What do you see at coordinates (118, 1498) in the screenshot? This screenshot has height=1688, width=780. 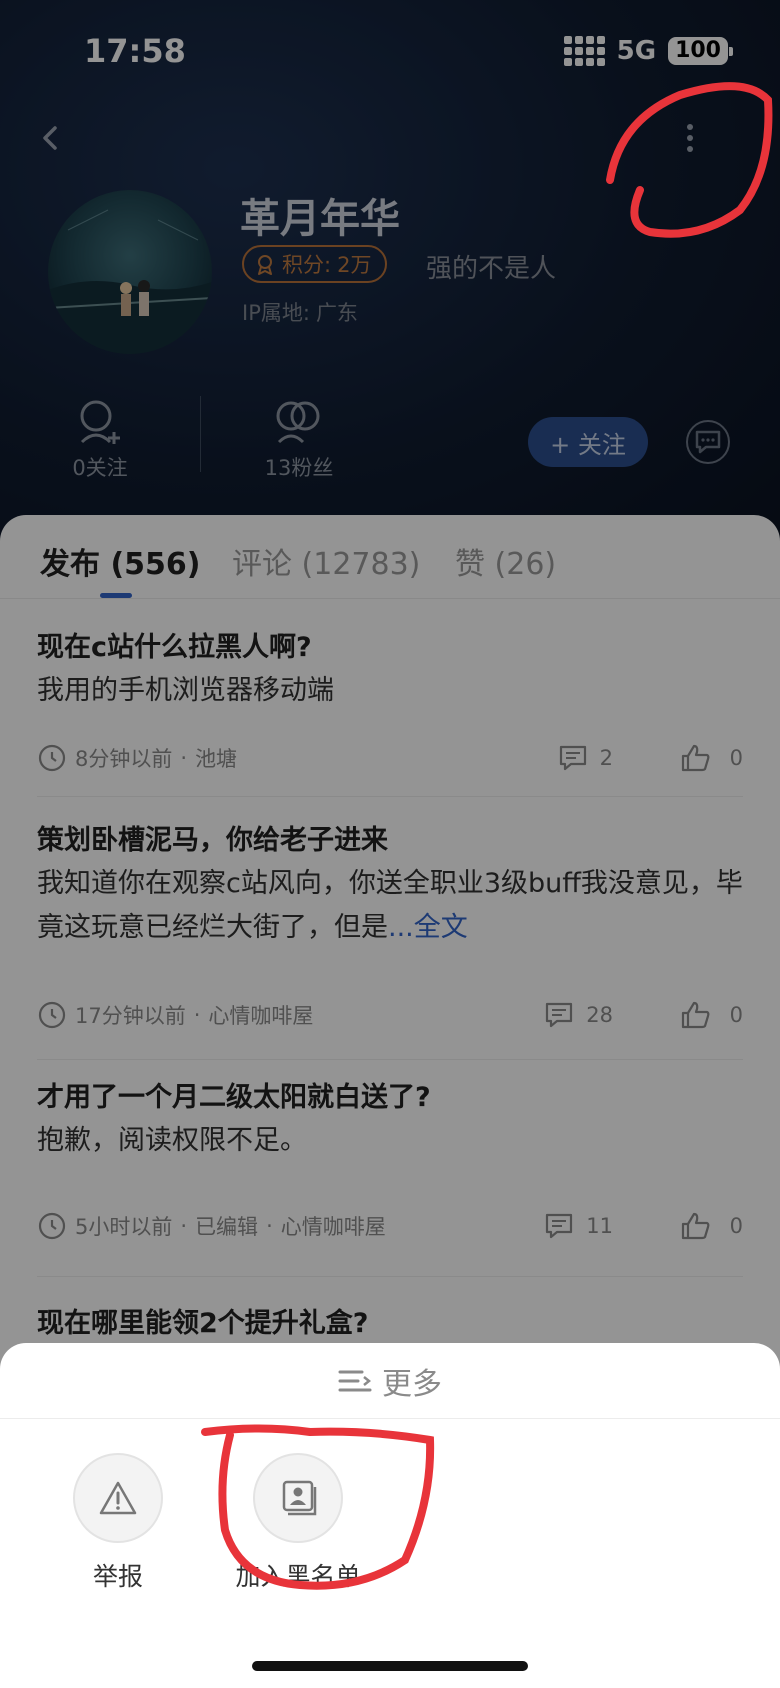 I see `warning-icon` at bounding box center [118, 1498].